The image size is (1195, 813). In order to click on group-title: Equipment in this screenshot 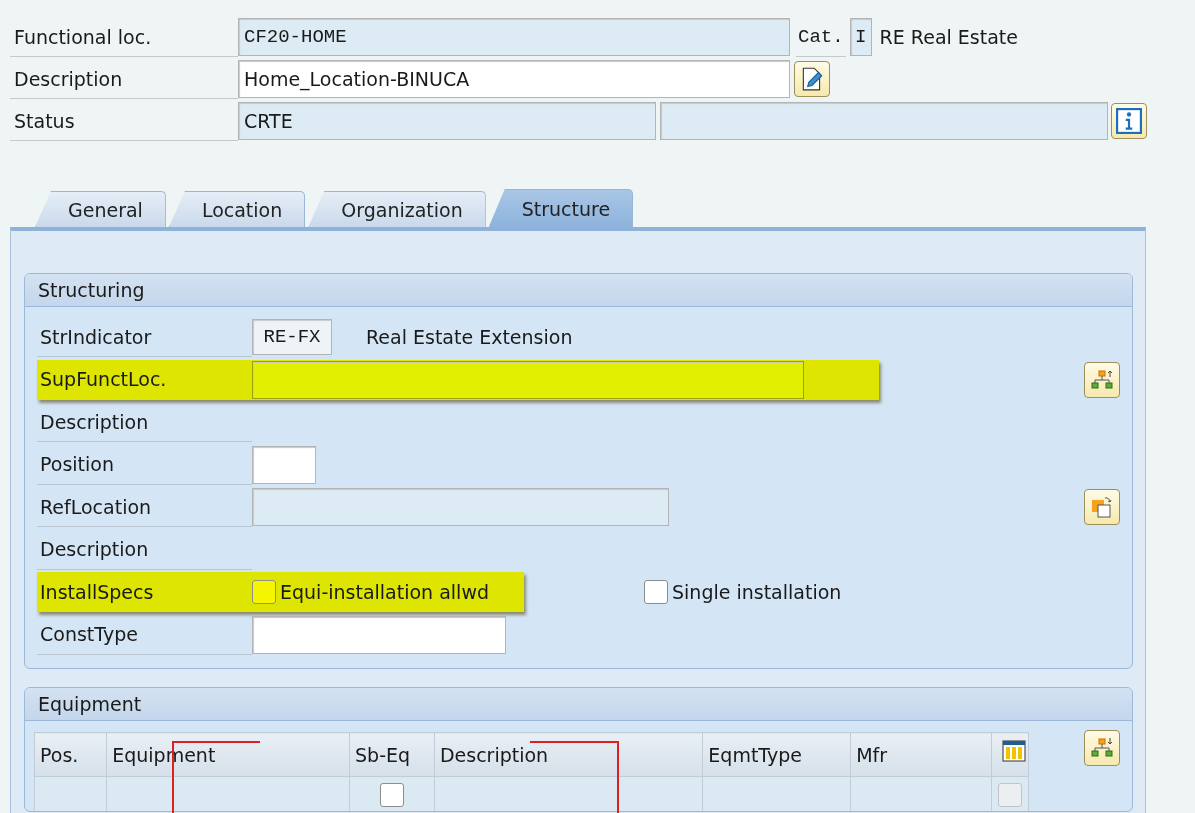, I will do `click(89, 704)`.